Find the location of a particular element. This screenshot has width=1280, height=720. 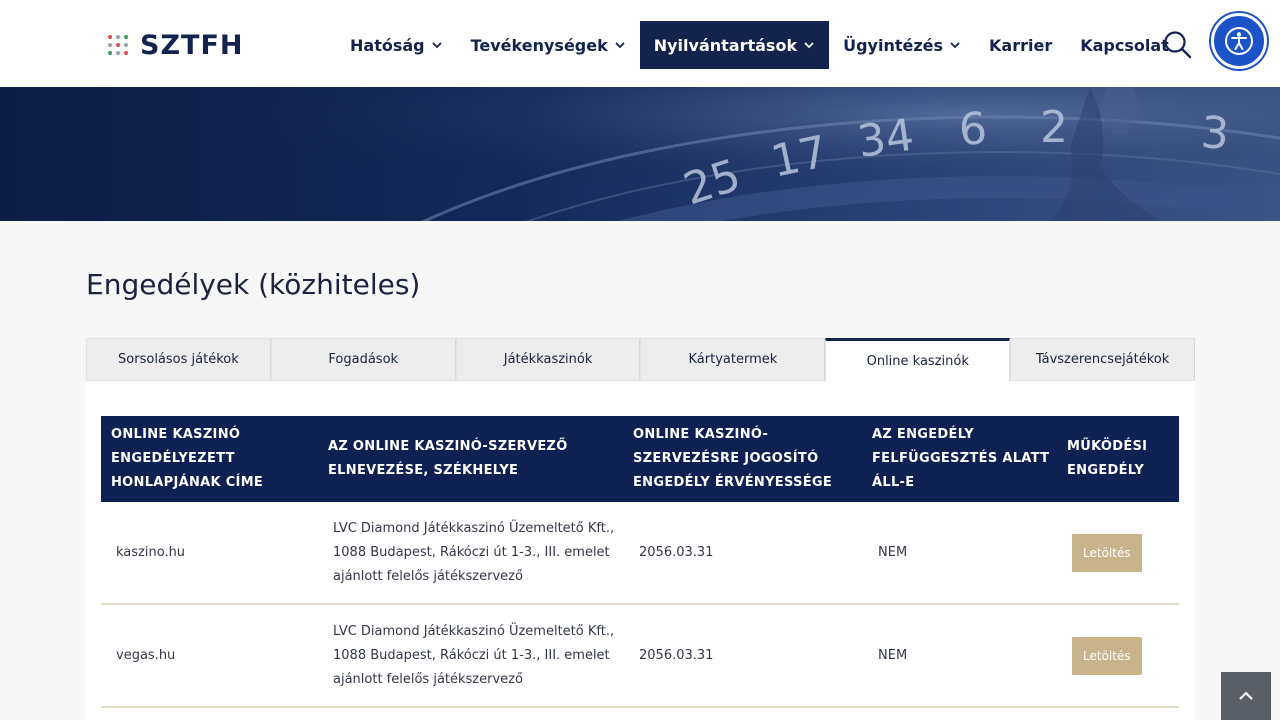

tab-sorsolasos-jatekok: Sorsolásos játékok is located at coordinates (178, 359).